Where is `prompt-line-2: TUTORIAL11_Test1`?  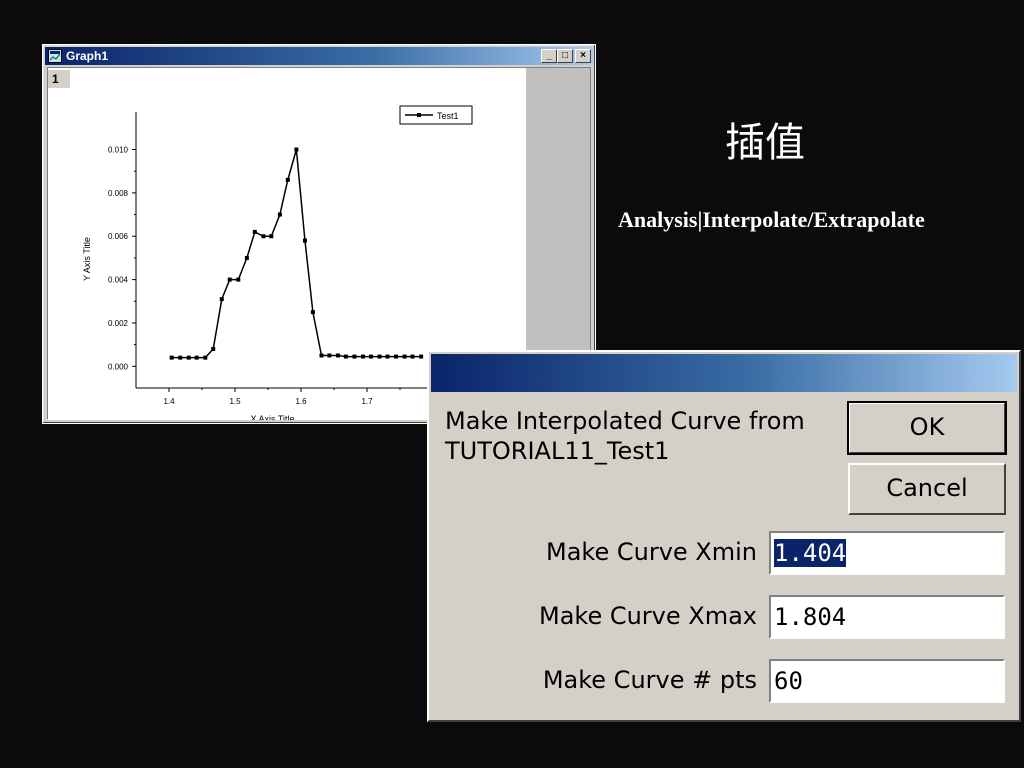
prompt-line-2: TUTORIAL11_Test1 is located at coordinates (557, 451).